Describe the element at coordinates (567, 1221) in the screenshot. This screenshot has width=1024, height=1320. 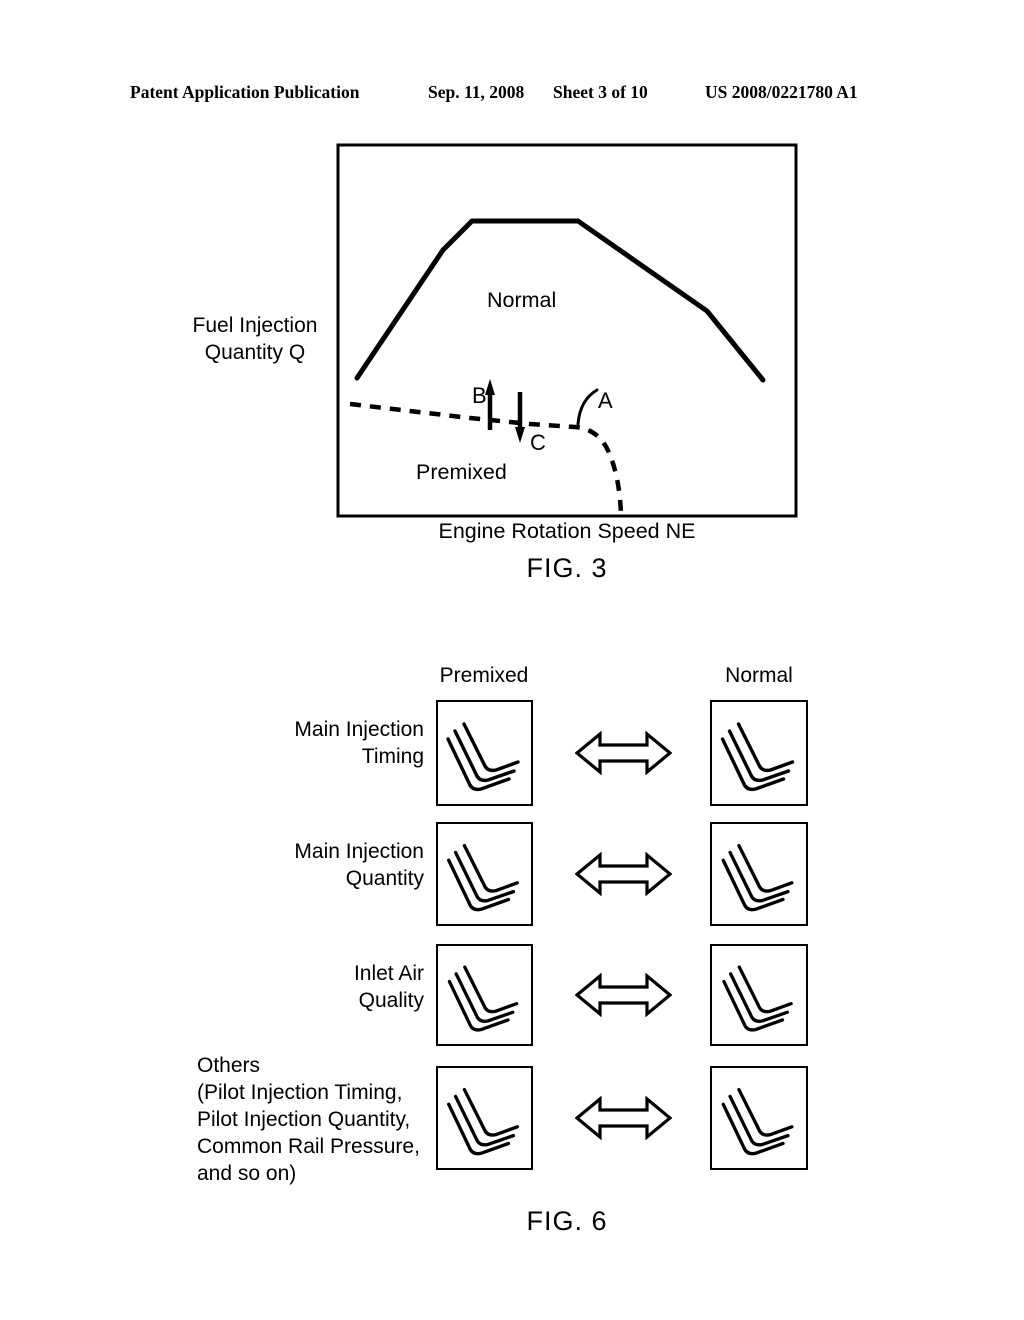
I see `figure-6-caption: FIG. 6` at that location.